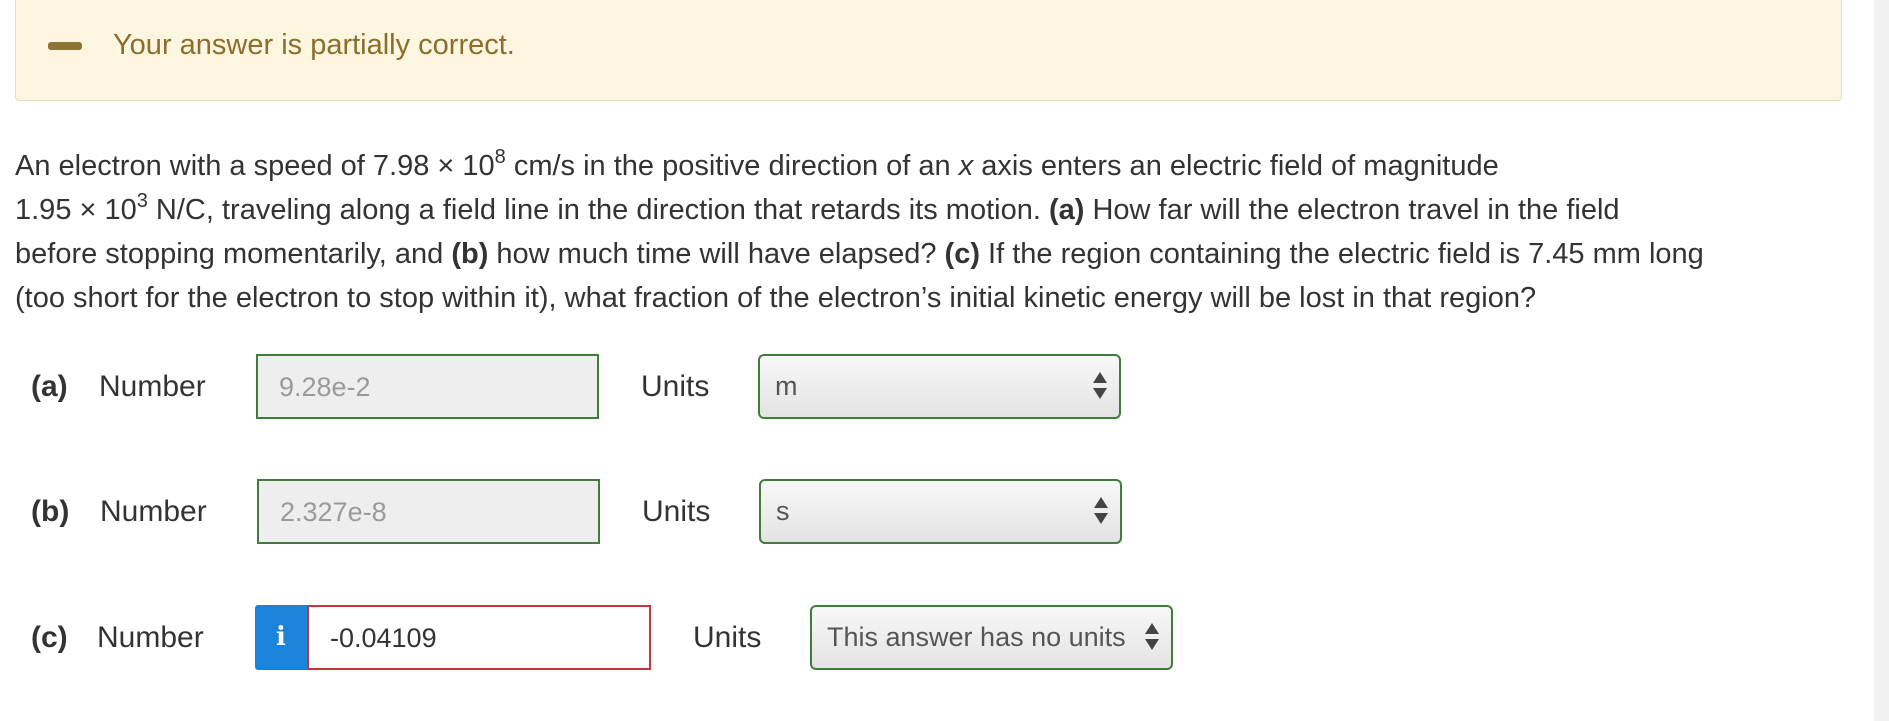  What do you see at coordinates (479, 637) in the screenshot?
I see `number-input-c: -0.04109` at bounding box center [479, 637].